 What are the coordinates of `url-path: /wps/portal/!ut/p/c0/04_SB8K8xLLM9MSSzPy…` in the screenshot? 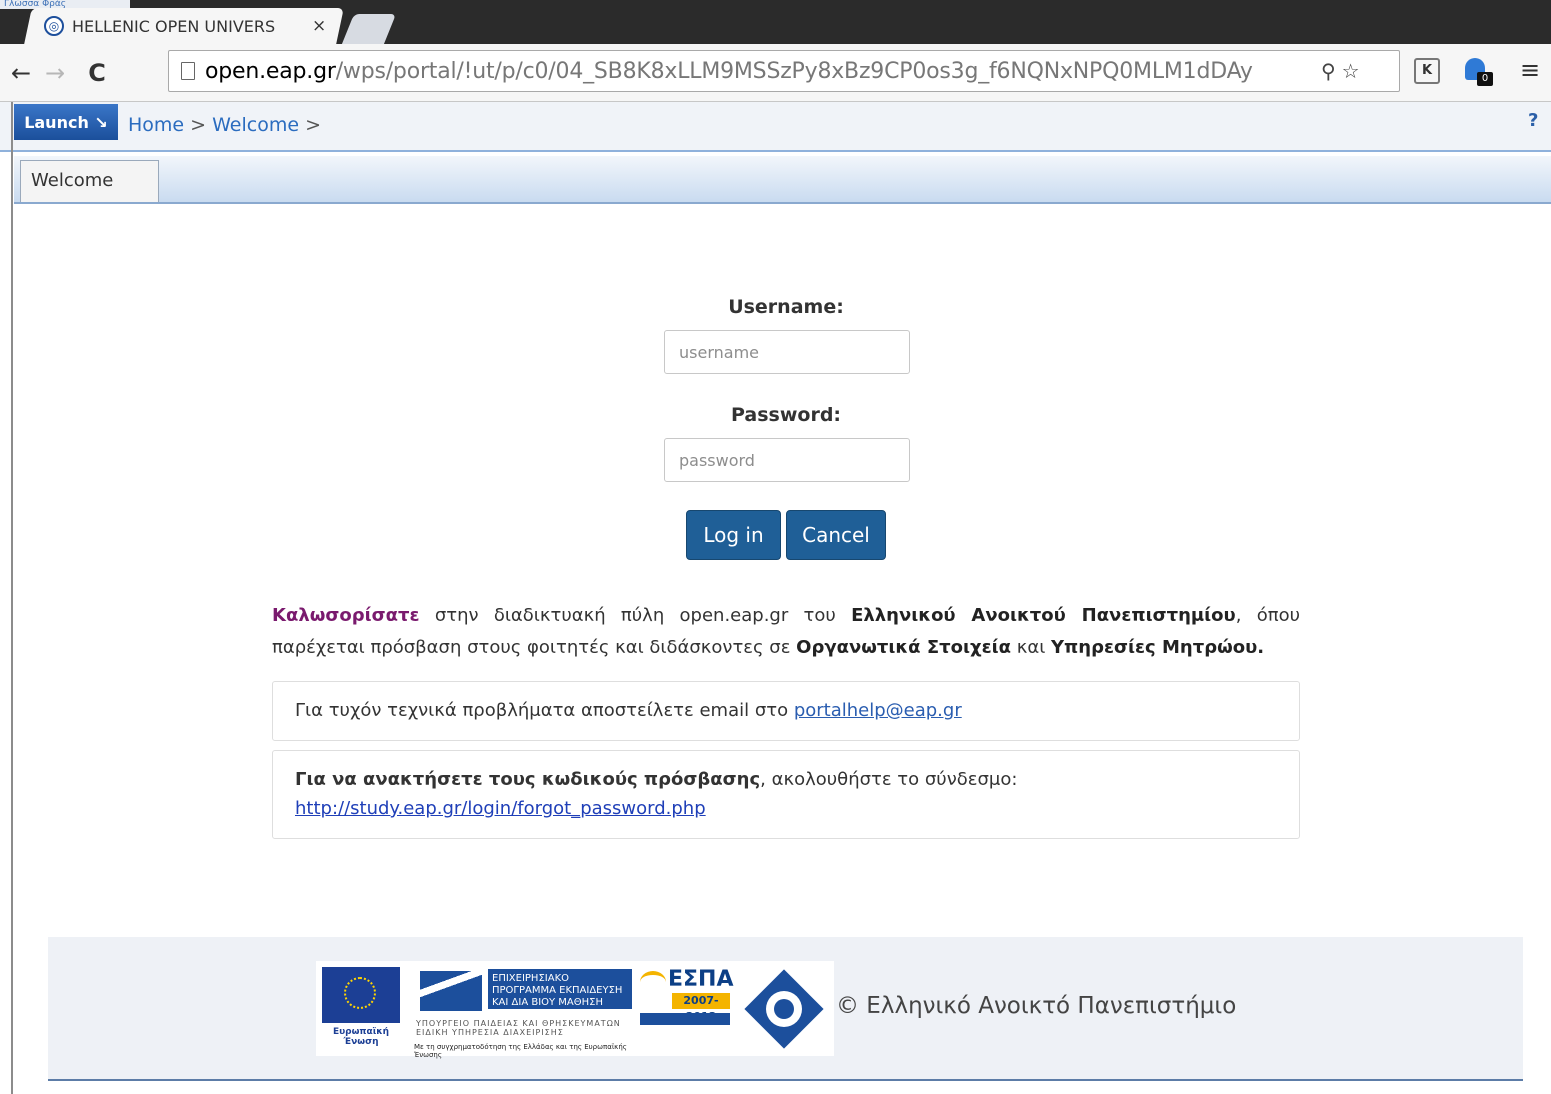 It's located at (794, 71).